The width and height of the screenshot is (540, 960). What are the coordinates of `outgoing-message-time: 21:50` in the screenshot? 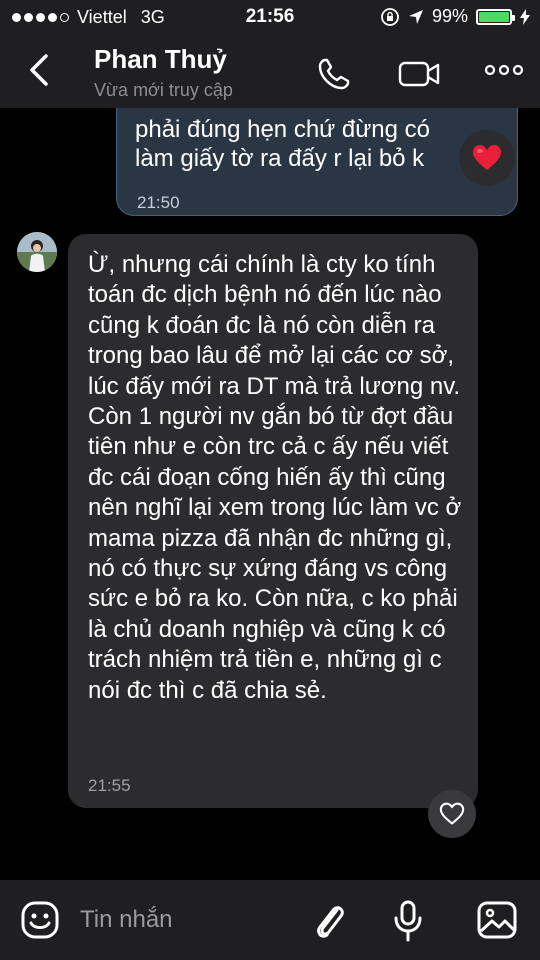 It's located at (158, 202).